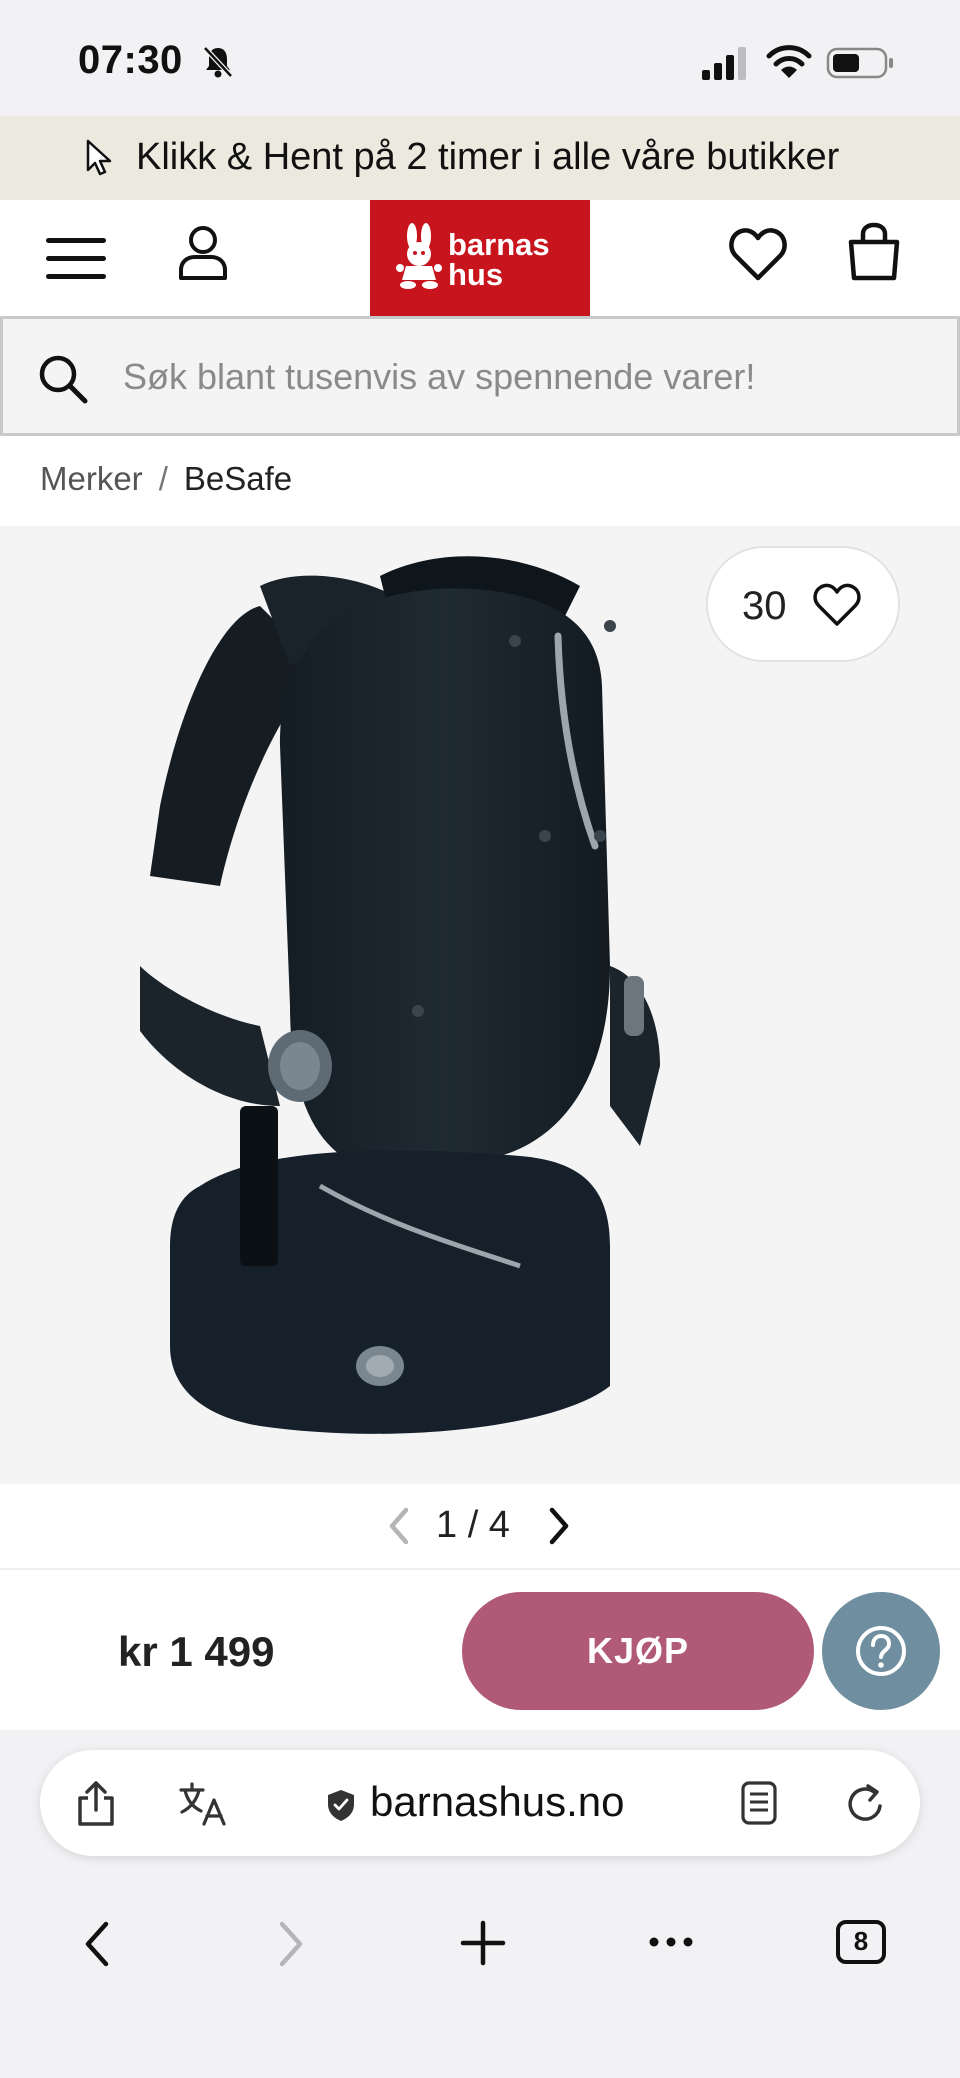 This screenshot has width=960, height=2078. Describe the element at coordinates (203, 1804) in the screenshot. I see `translate-icon` at that location.